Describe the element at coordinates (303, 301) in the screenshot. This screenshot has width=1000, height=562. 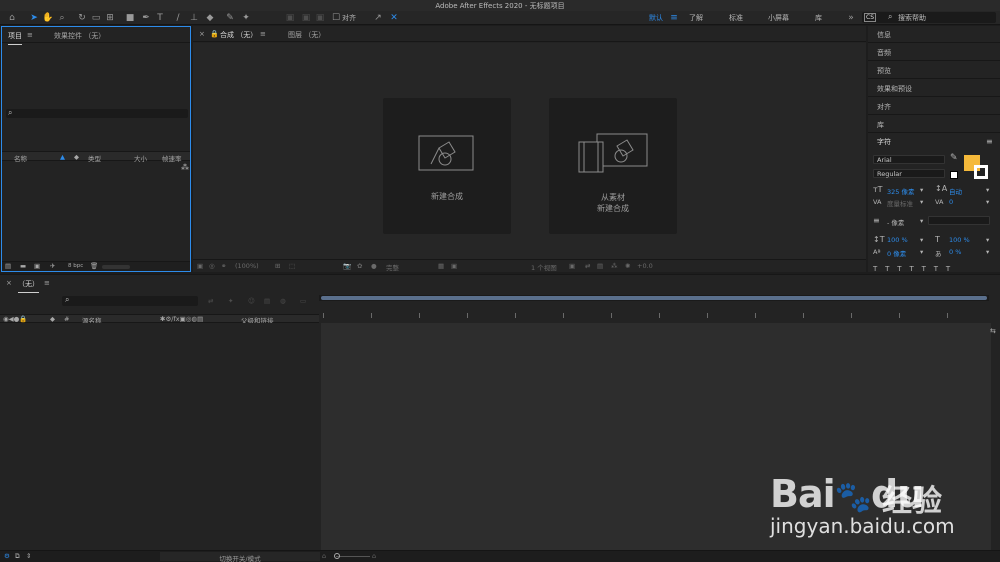
I see `graph-editor-icon: ▭` at that location.